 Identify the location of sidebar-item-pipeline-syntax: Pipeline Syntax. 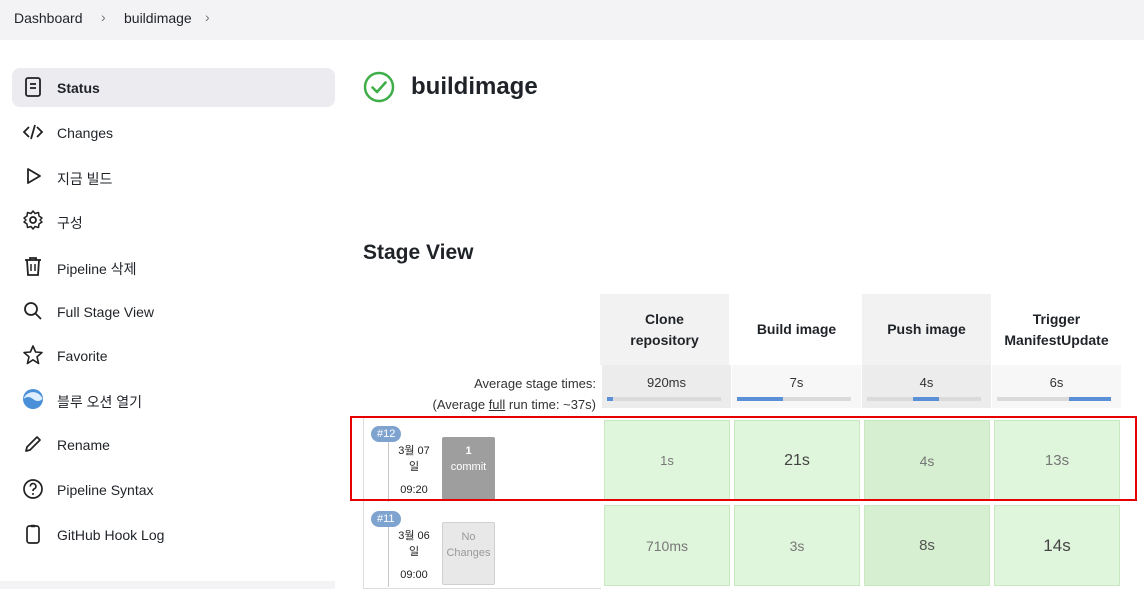
(173, 489).